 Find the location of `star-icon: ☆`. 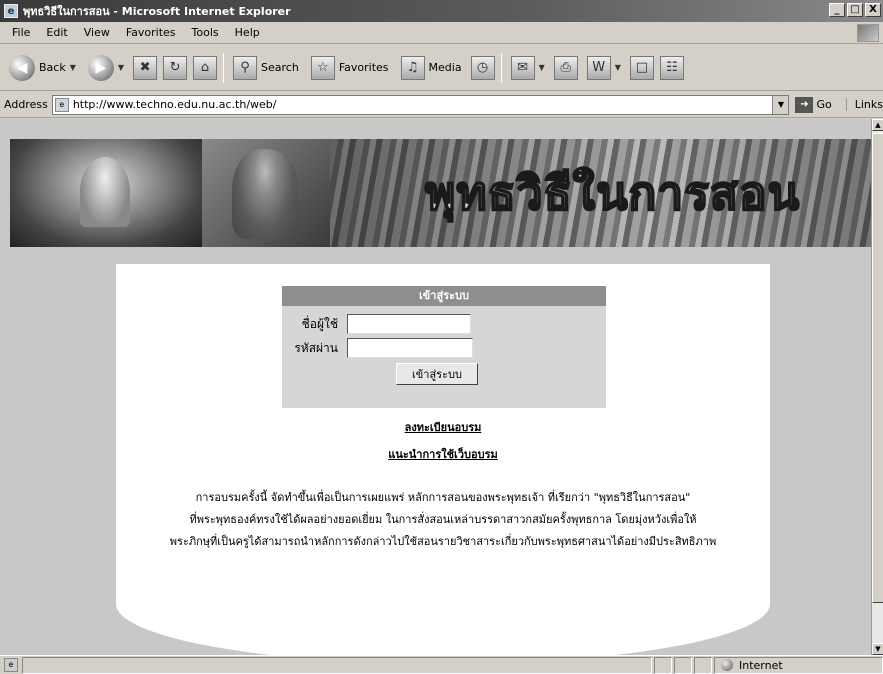

star-icon: ☆ is located at coordinates (322, 67).